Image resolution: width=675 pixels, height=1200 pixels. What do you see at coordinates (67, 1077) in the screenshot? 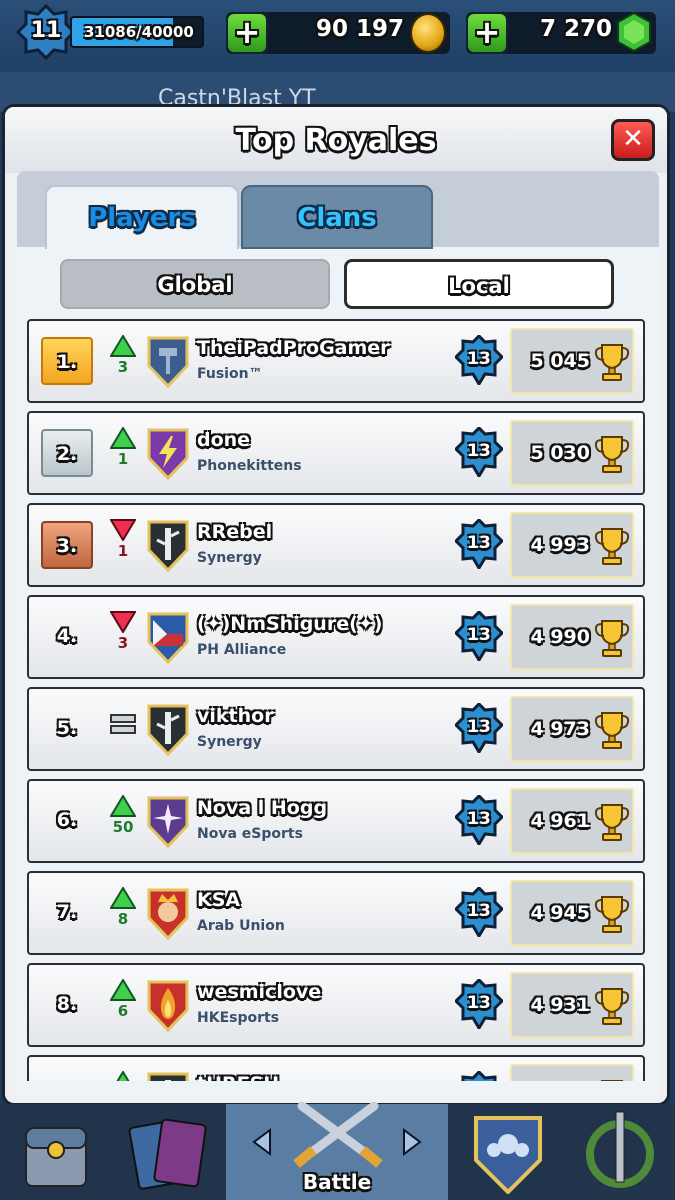
I see `rank-number: 9.` at bounding box center [67, 1077].